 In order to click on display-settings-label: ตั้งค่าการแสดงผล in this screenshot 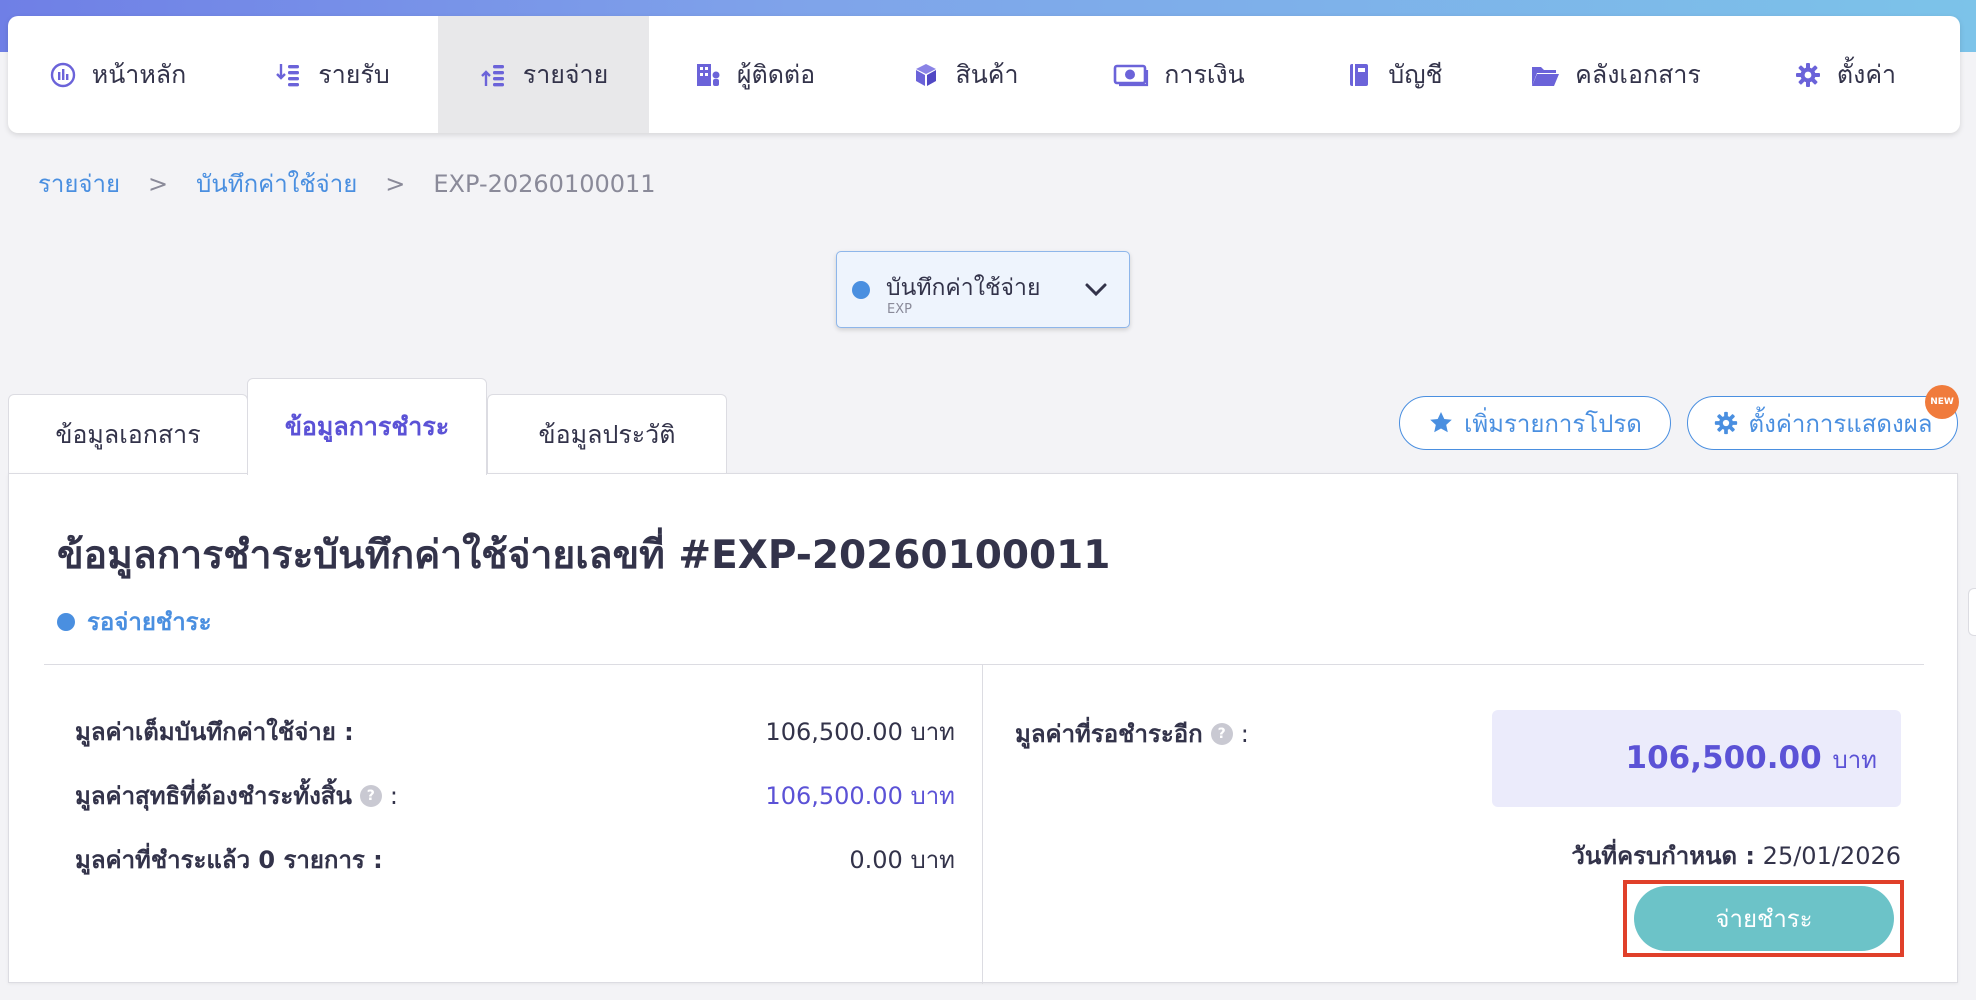, I will do `click(1840, 423)`.